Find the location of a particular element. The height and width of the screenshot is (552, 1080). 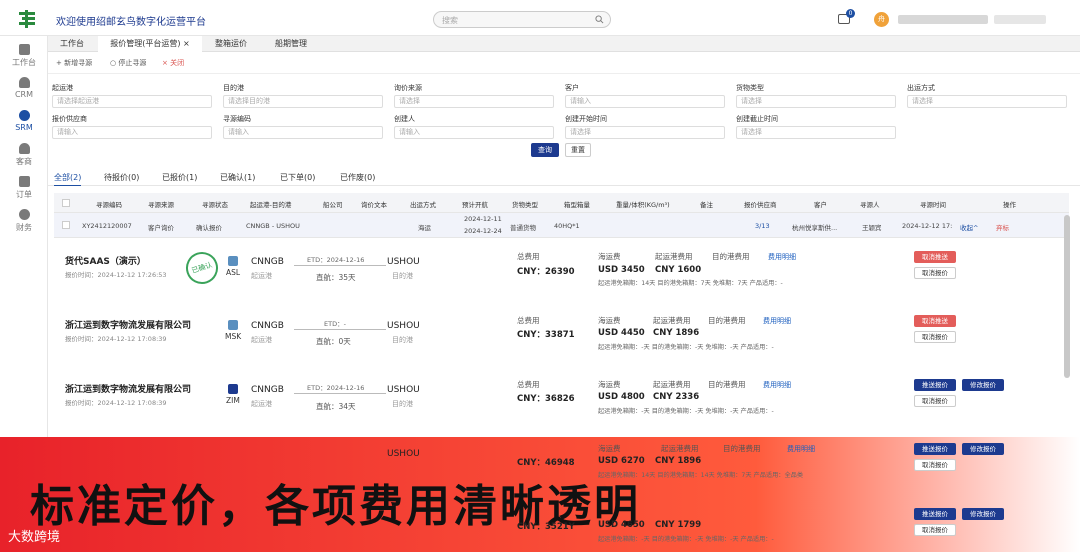

sidebar-item-merchant: 客商 is located at coordinates (24, 159).